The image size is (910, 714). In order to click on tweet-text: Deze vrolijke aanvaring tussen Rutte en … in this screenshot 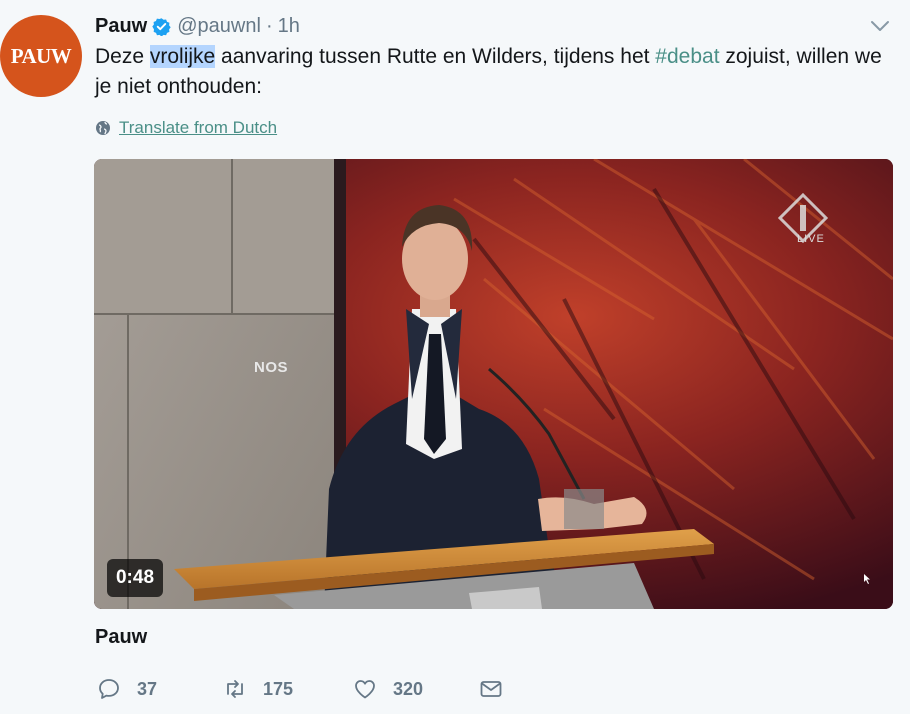, I will do `click(495, 72)`.